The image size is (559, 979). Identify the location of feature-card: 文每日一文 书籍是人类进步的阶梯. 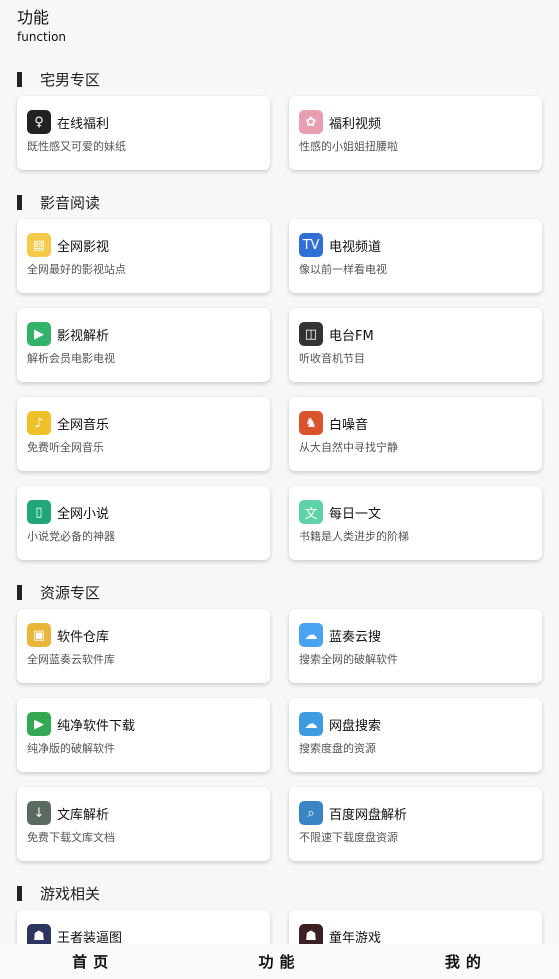
(415, 523).